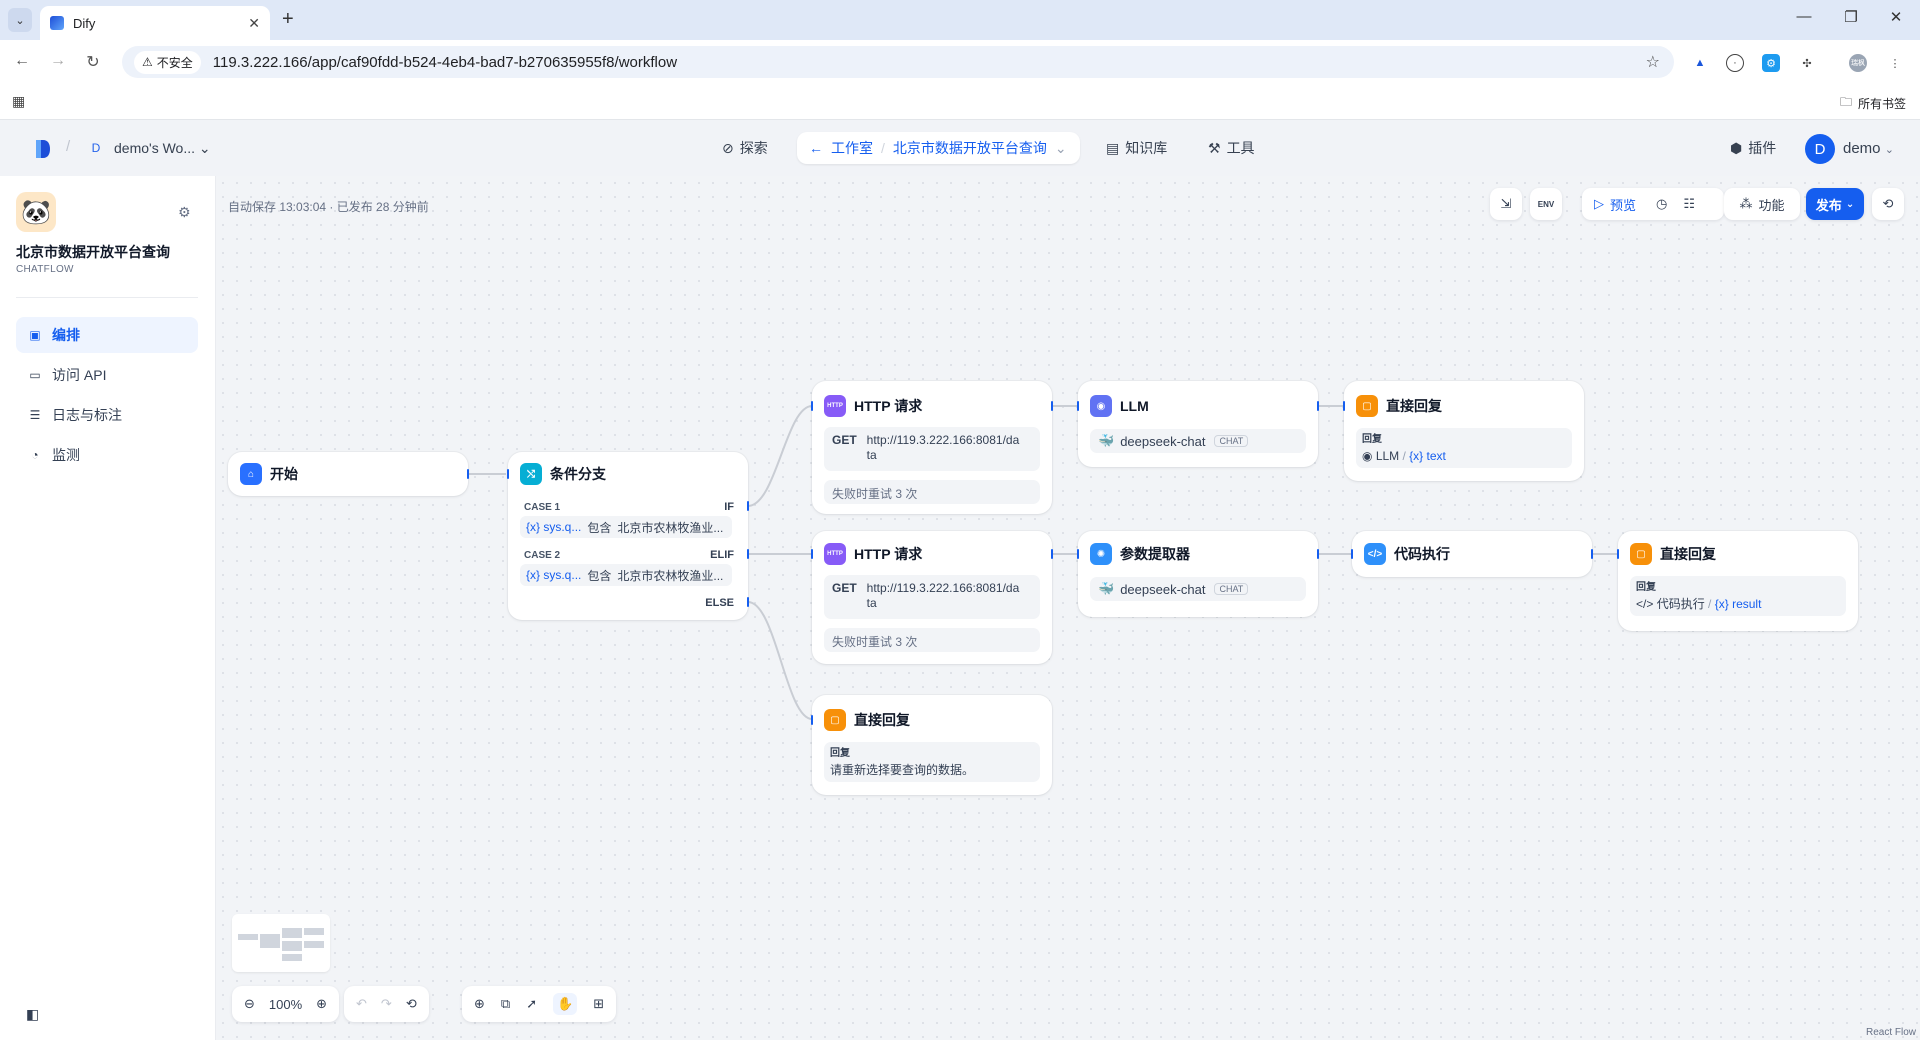 The height and width of the screenshot is (1040, 1920). Describe the element at coordinates (107, 375) in the screenshot. I see `sidebar-item-api: ▭ 访问 API` at that location.